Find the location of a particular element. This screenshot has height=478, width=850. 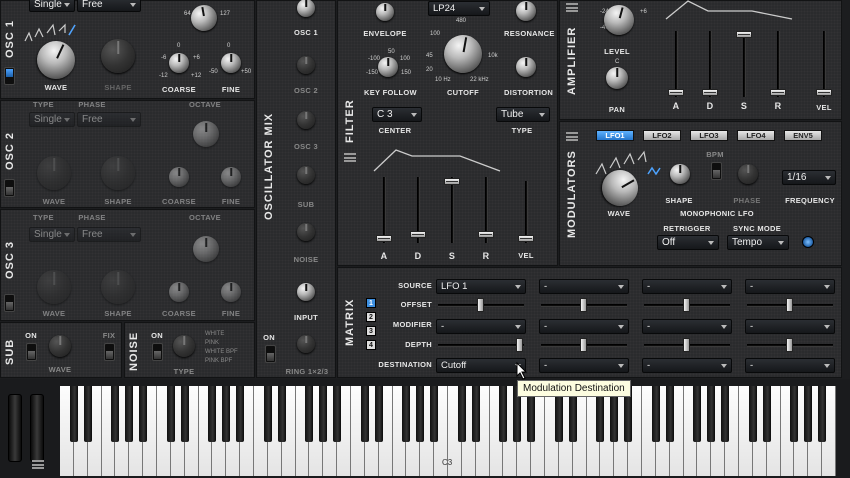

matrix-destination-dropdown: Cutoff is located at coordinates (481, 365).